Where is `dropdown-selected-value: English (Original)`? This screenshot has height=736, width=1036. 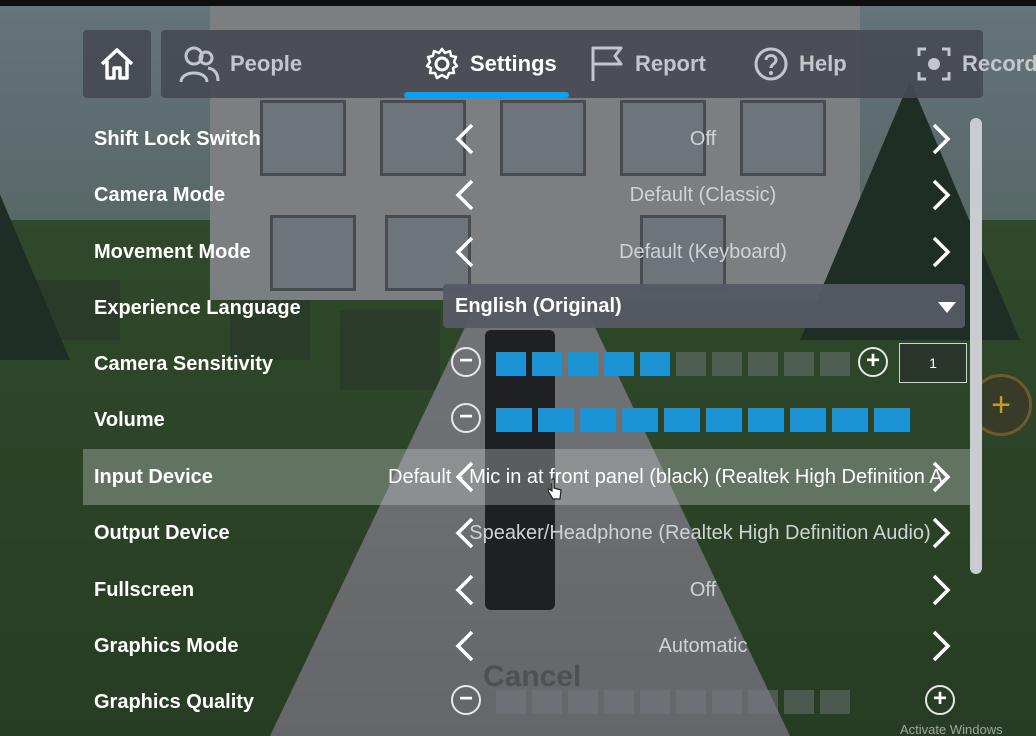
dropdown-selected-value: English (Original) is located at coordinates (538, 306).